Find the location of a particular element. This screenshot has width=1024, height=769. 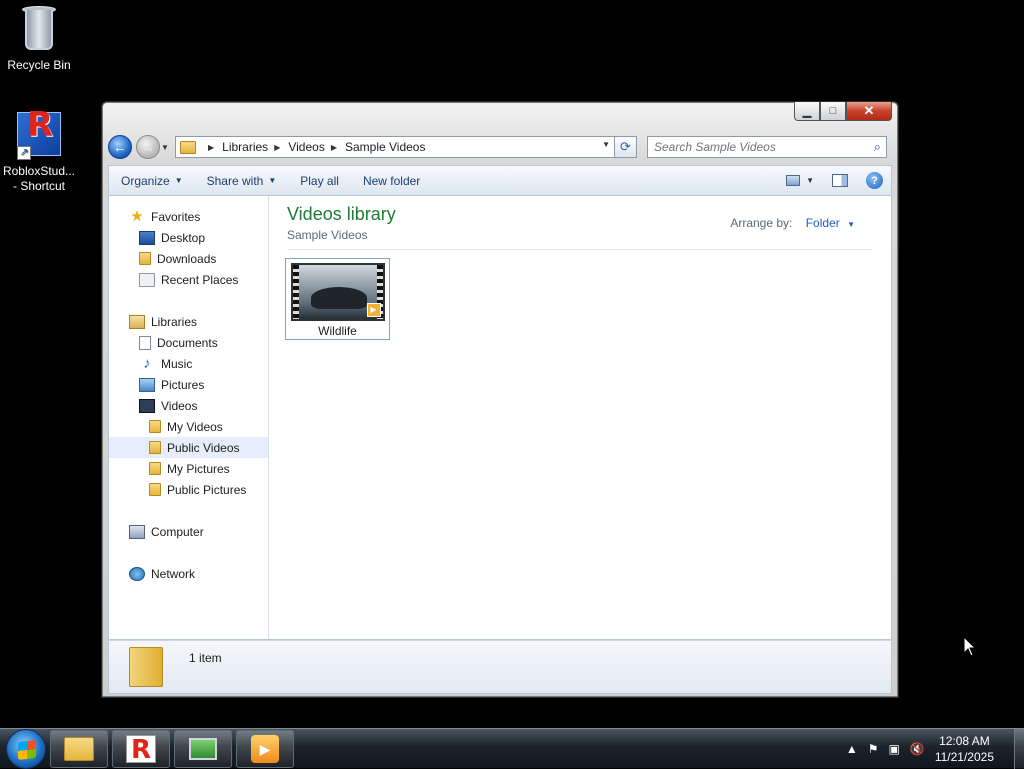

forward-button: → is located at coordinates (148, 147).